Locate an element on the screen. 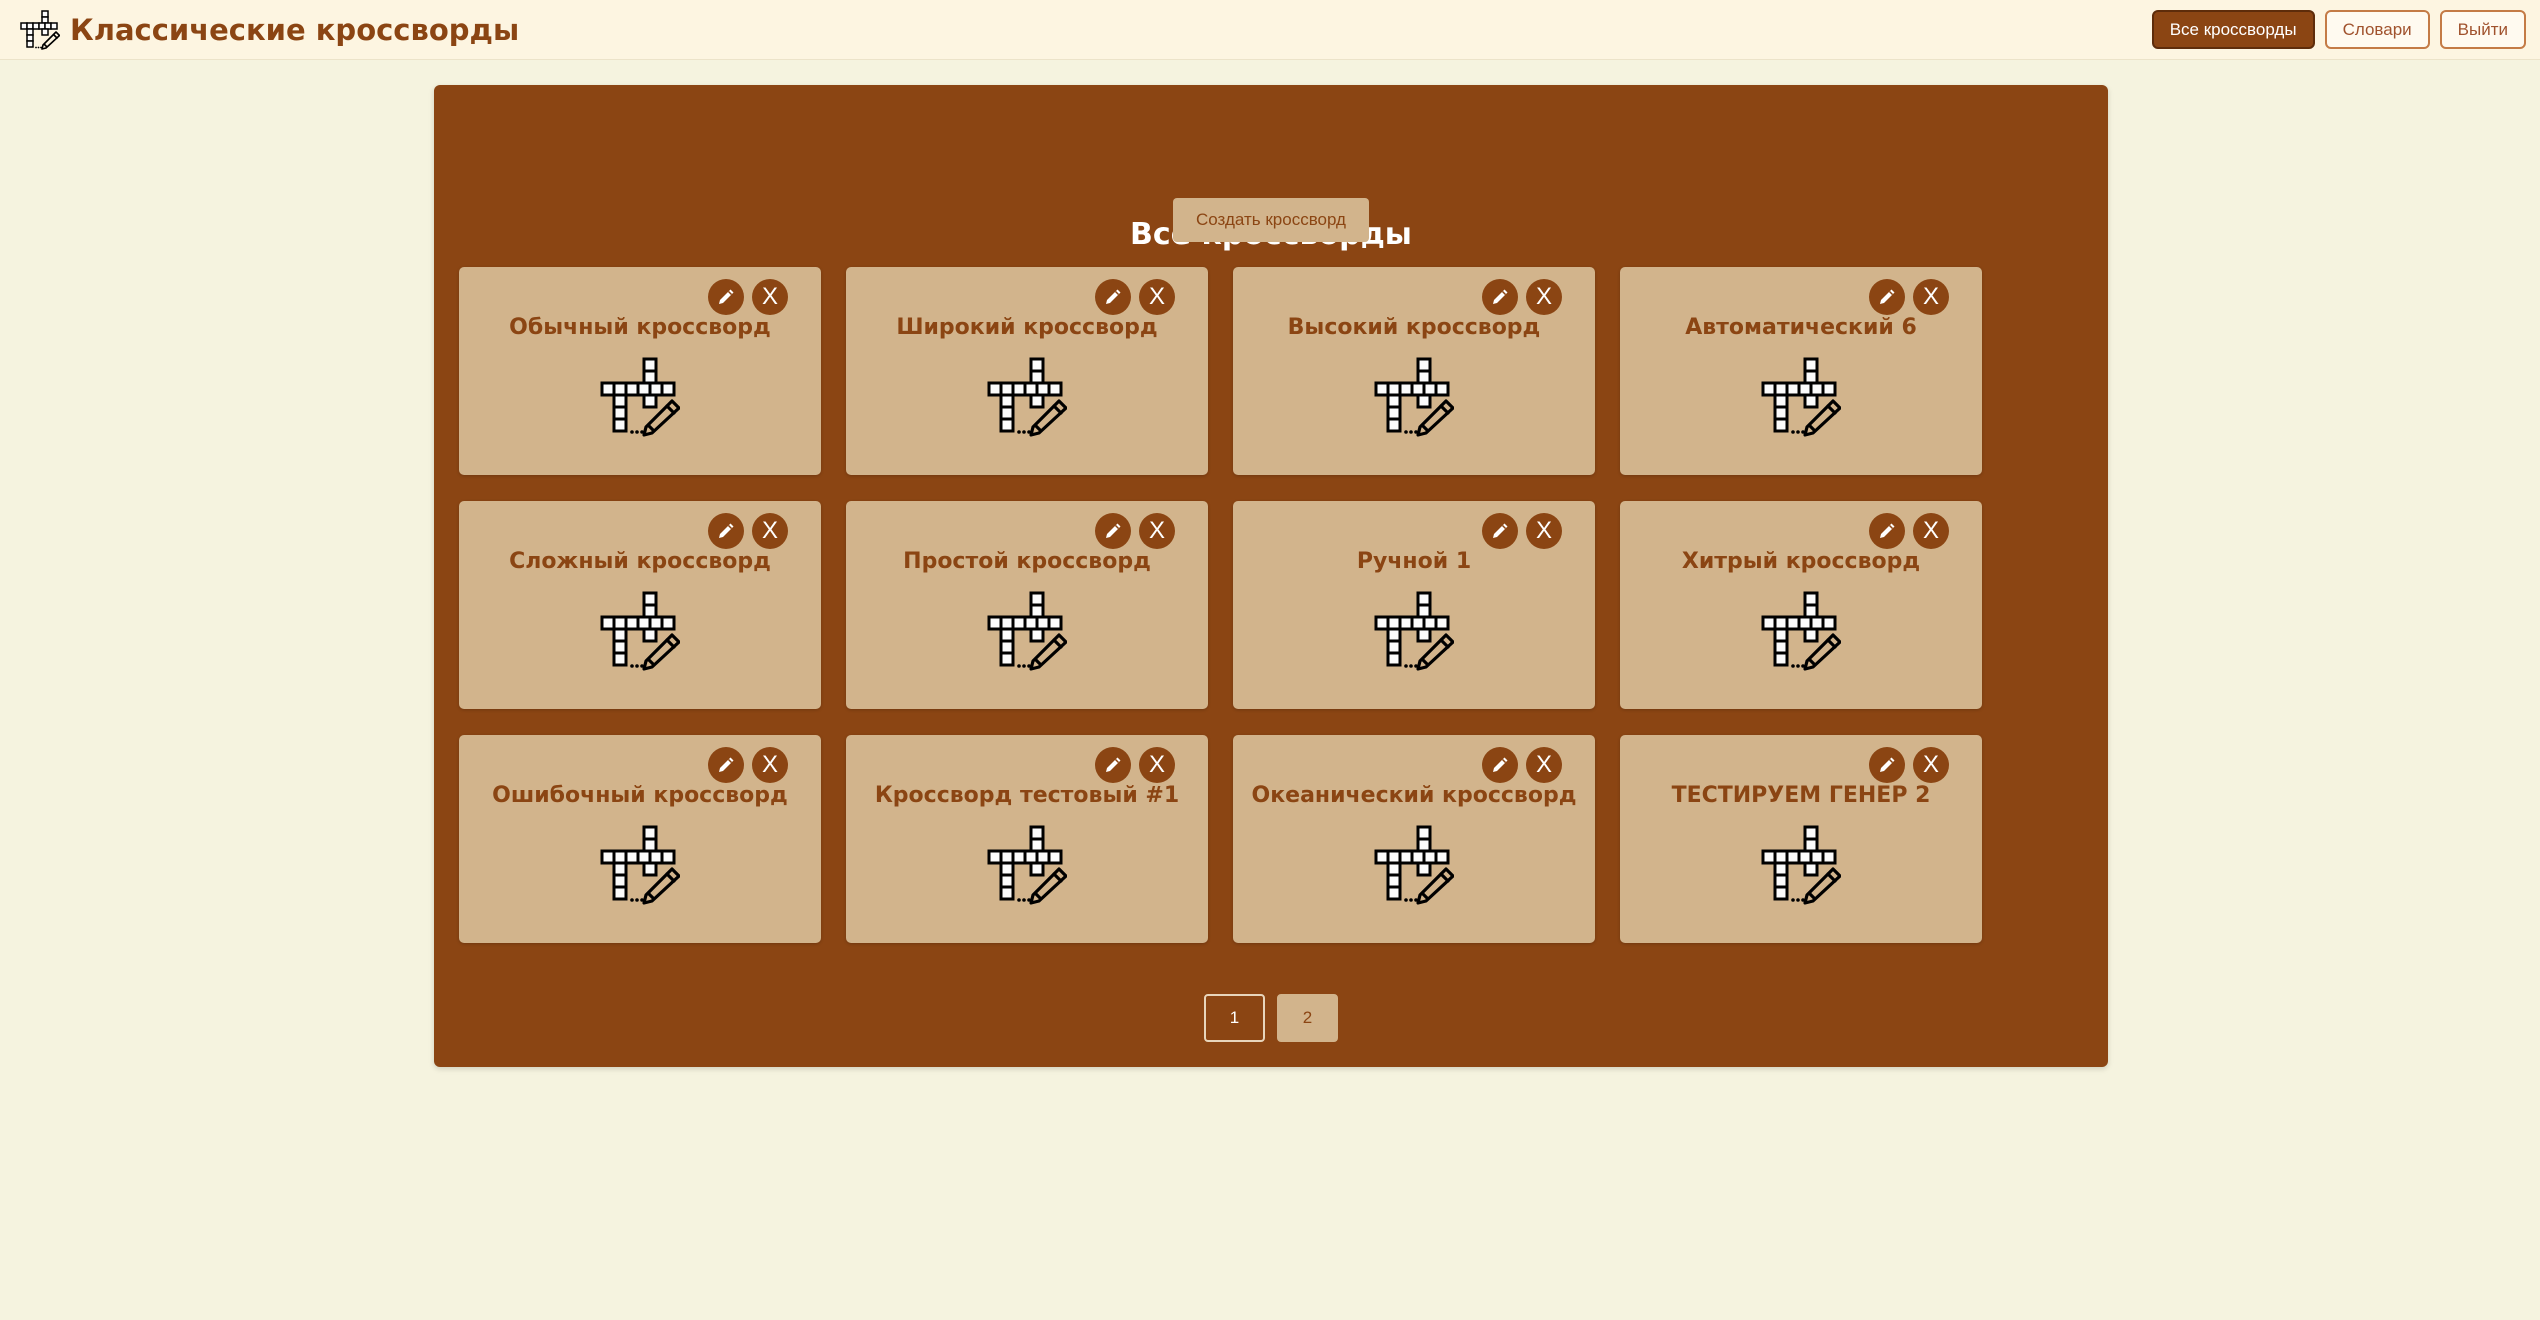 Image resolution: width=2540 pixels, height=1320 pixels. crossword-card: ТЕСТИРУЕМ ГЕНЕР 2 X is located at coordinates (1801, 839).